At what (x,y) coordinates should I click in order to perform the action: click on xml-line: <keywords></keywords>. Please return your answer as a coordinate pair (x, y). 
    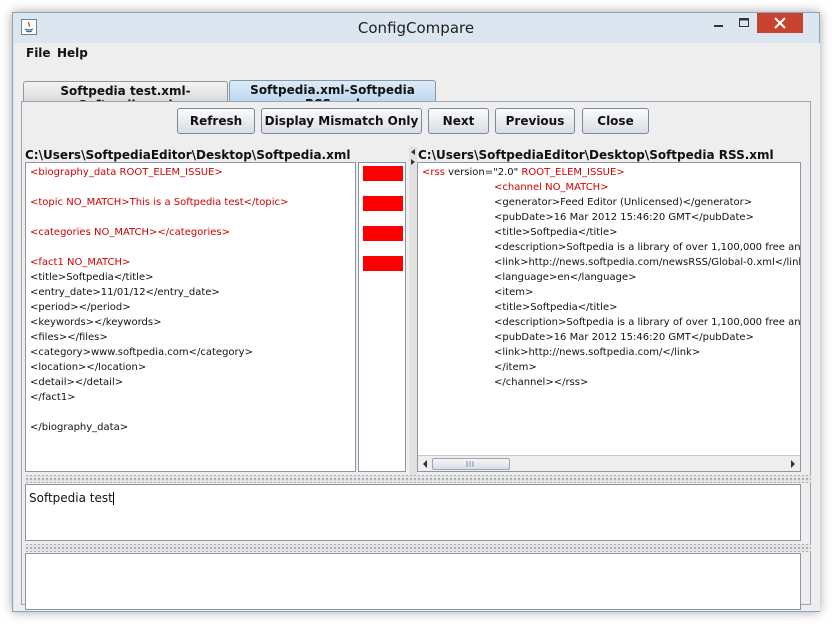
    Looking at the image, I should click on (96, 322).